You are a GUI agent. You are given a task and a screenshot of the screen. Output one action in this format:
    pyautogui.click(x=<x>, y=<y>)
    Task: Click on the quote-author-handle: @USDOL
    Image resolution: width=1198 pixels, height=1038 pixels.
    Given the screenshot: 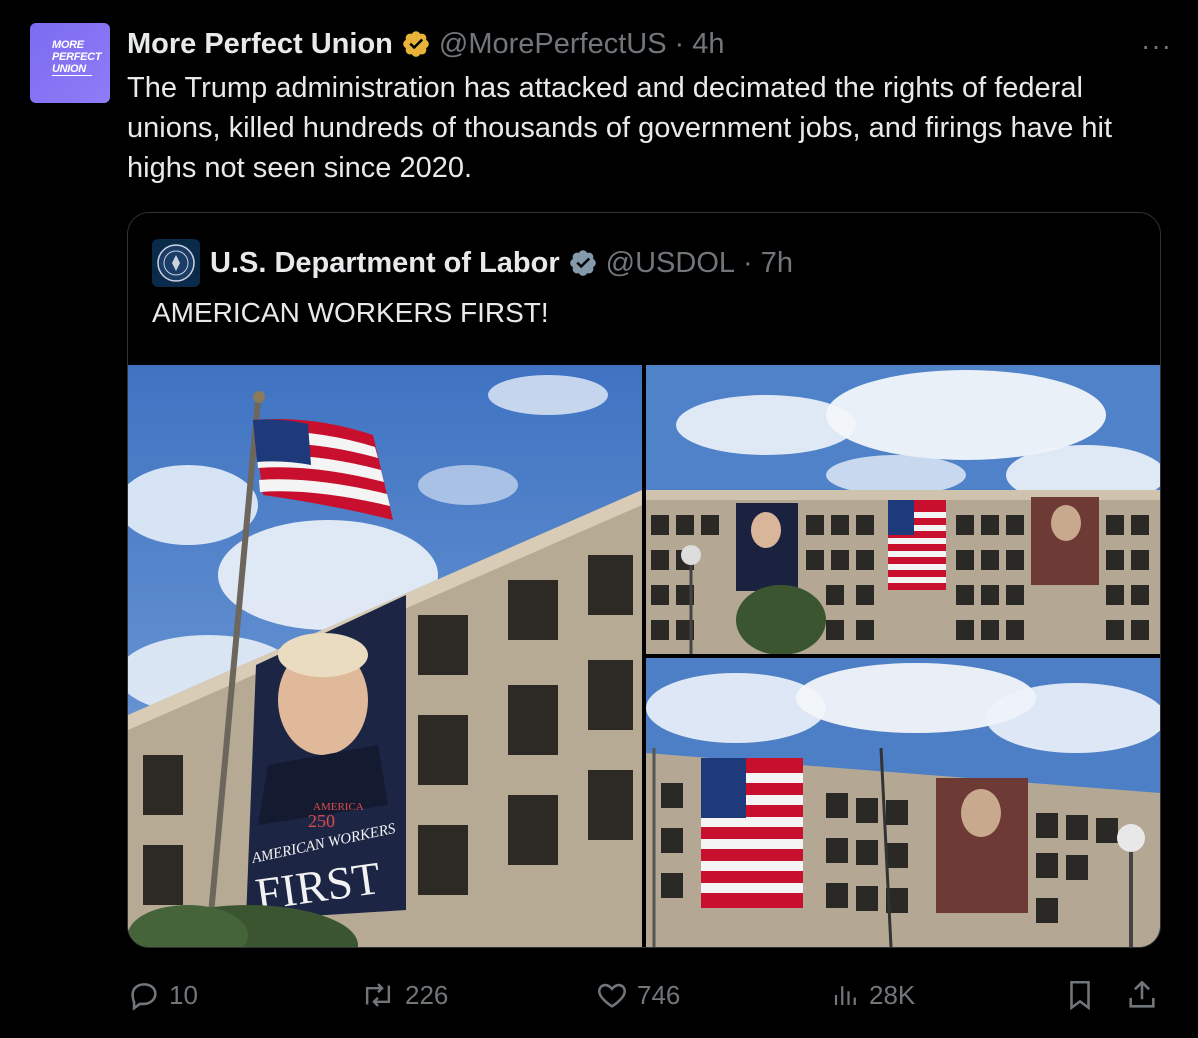 What is the action you would take?
    pyautogui.click(x=670, y=263)
    